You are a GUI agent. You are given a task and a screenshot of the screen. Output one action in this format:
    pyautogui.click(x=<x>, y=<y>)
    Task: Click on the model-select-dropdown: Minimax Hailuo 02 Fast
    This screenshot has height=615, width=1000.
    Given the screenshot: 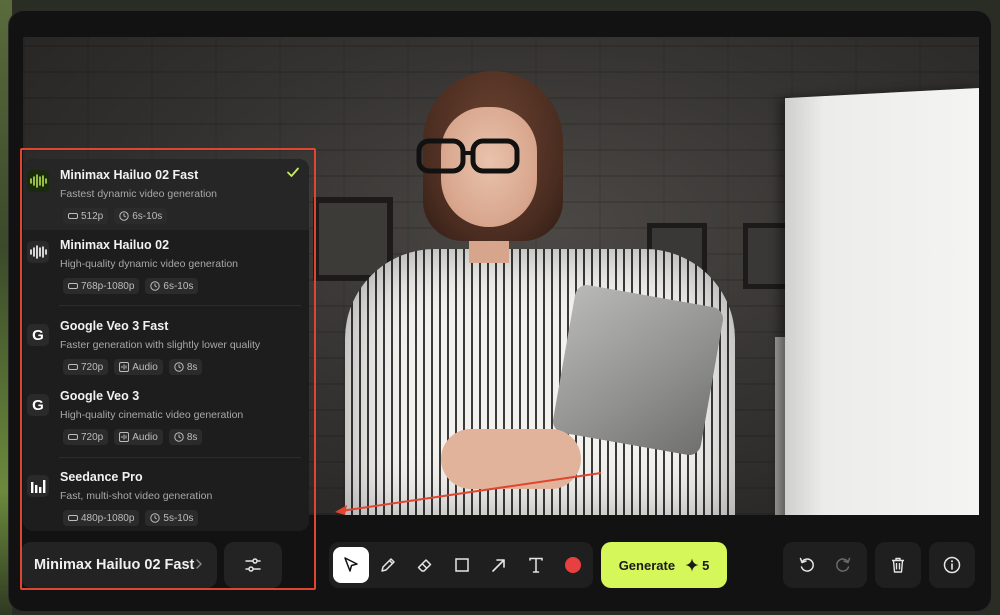 What is the action you would take?
    pyautogui.click(x=119, y=565)
    